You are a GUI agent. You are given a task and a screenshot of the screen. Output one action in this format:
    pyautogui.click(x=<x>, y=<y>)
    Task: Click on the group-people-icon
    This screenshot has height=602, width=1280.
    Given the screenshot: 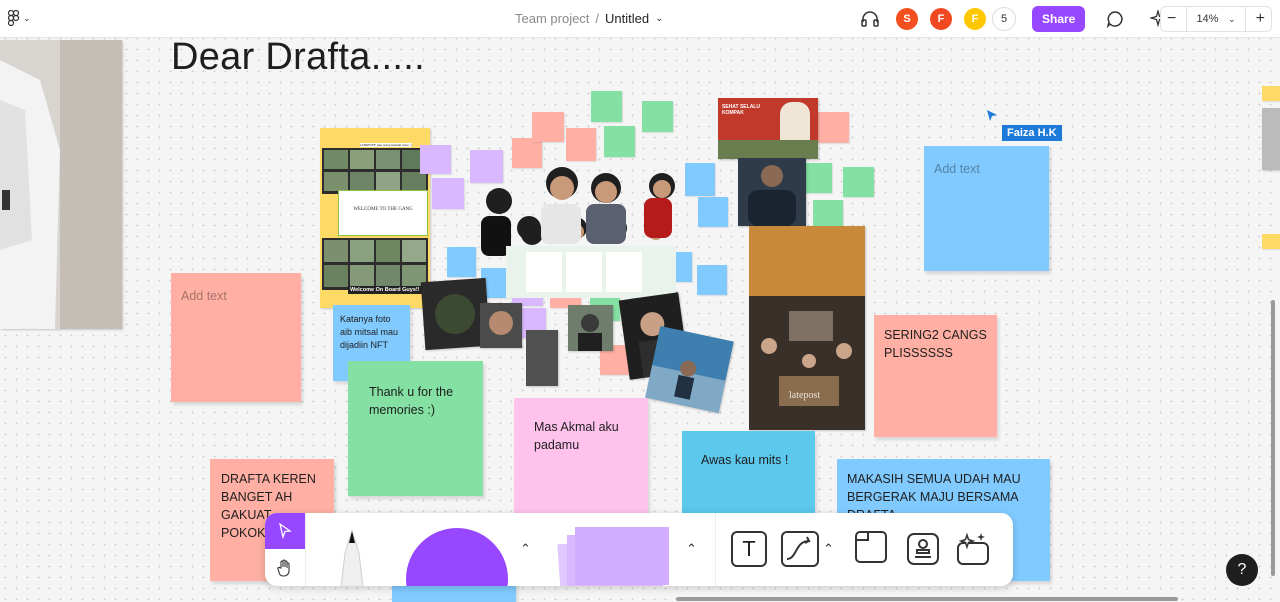 What is the action you would take?
    pyautogui.click(x=578, y=232)
    